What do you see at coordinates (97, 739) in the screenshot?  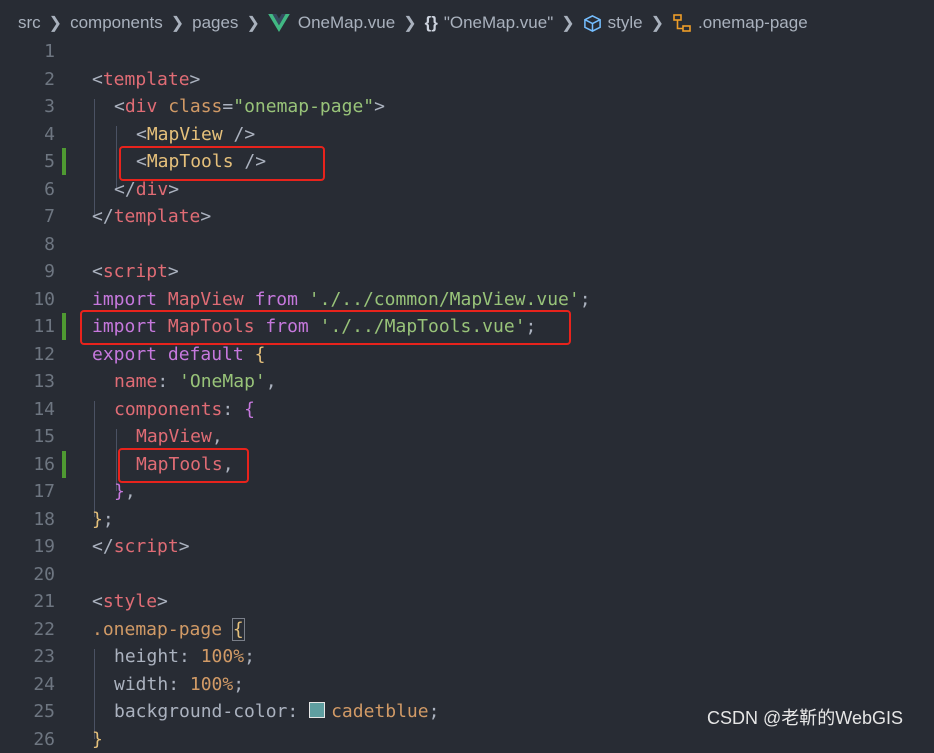 I see `code-text: }` at bounding box center [97, 739].